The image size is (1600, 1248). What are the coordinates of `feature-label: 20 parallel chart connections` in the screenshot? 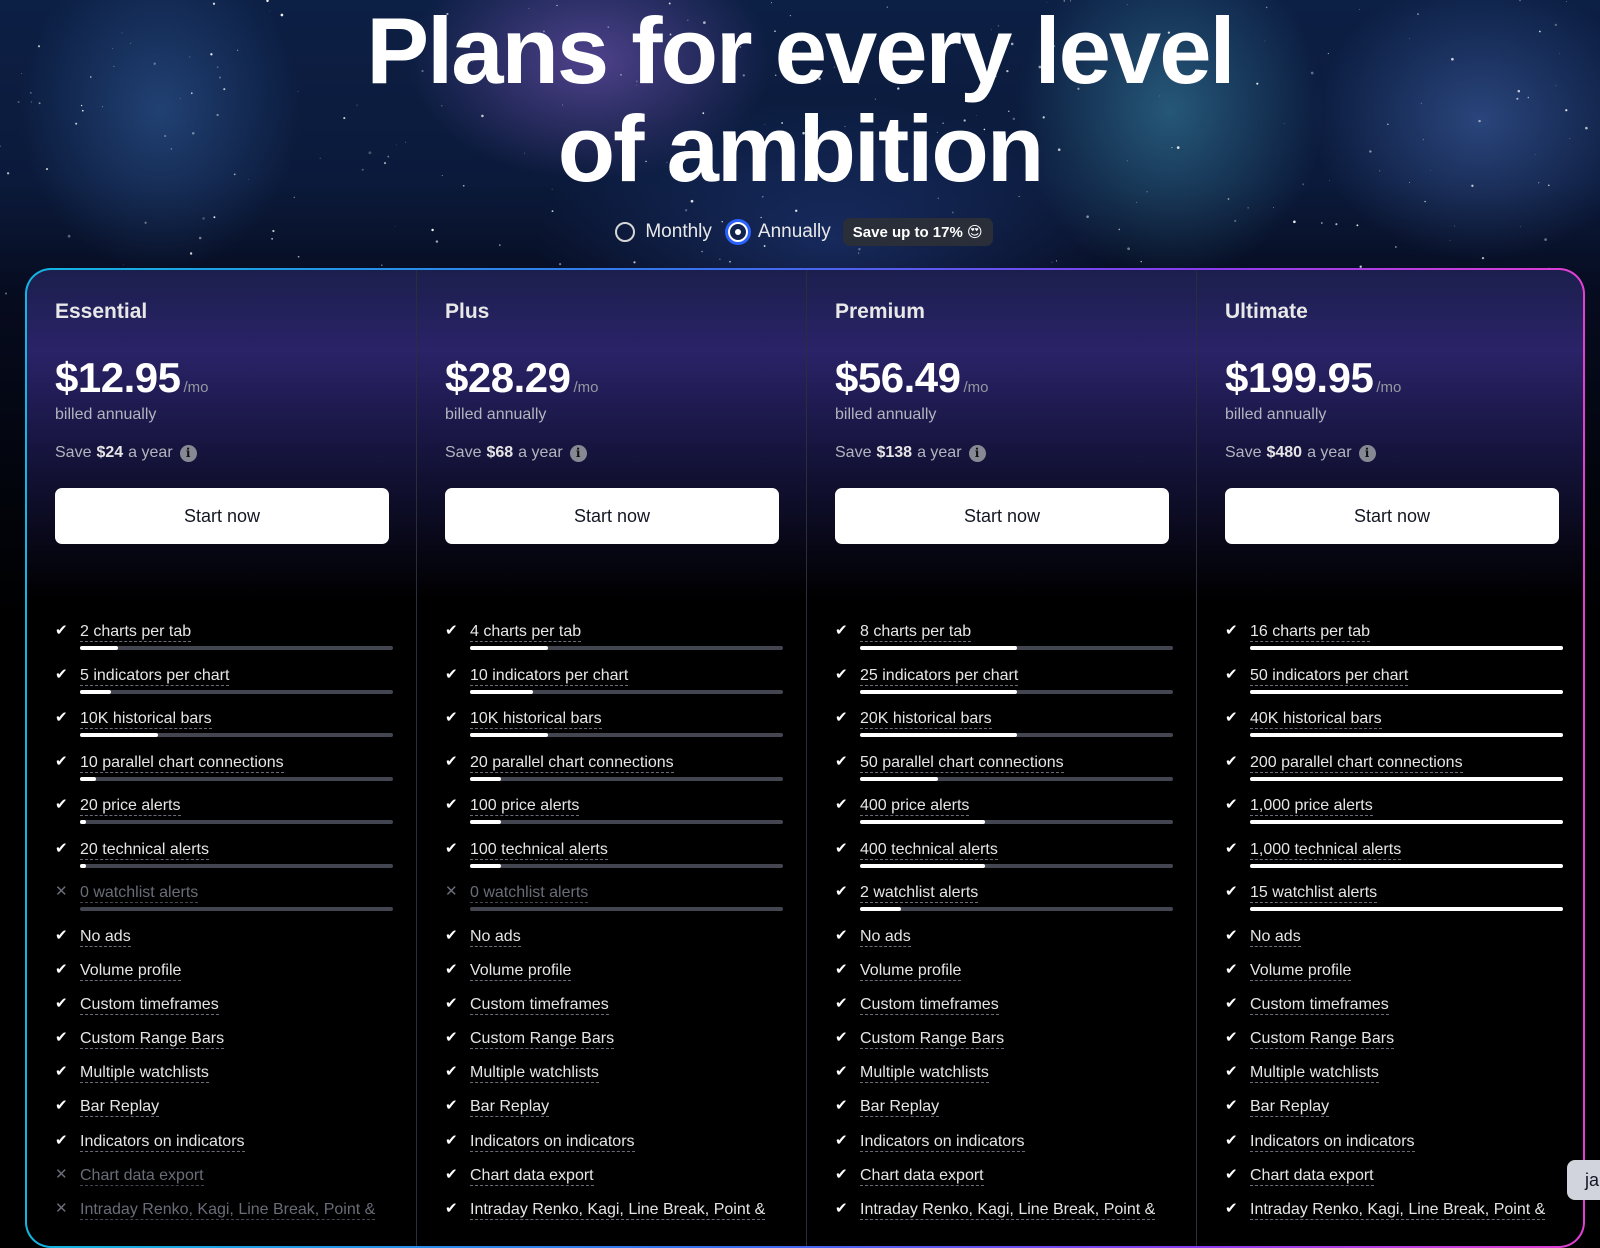 It's located at (572, 763).